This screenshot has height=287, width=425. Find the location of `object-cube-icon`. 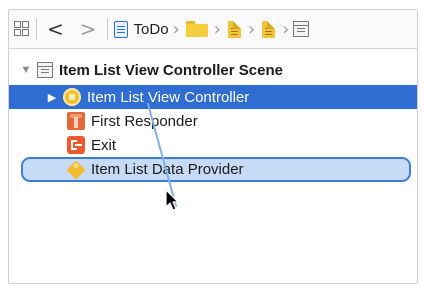

object-cube-icon is located at coordinates (76, 169).